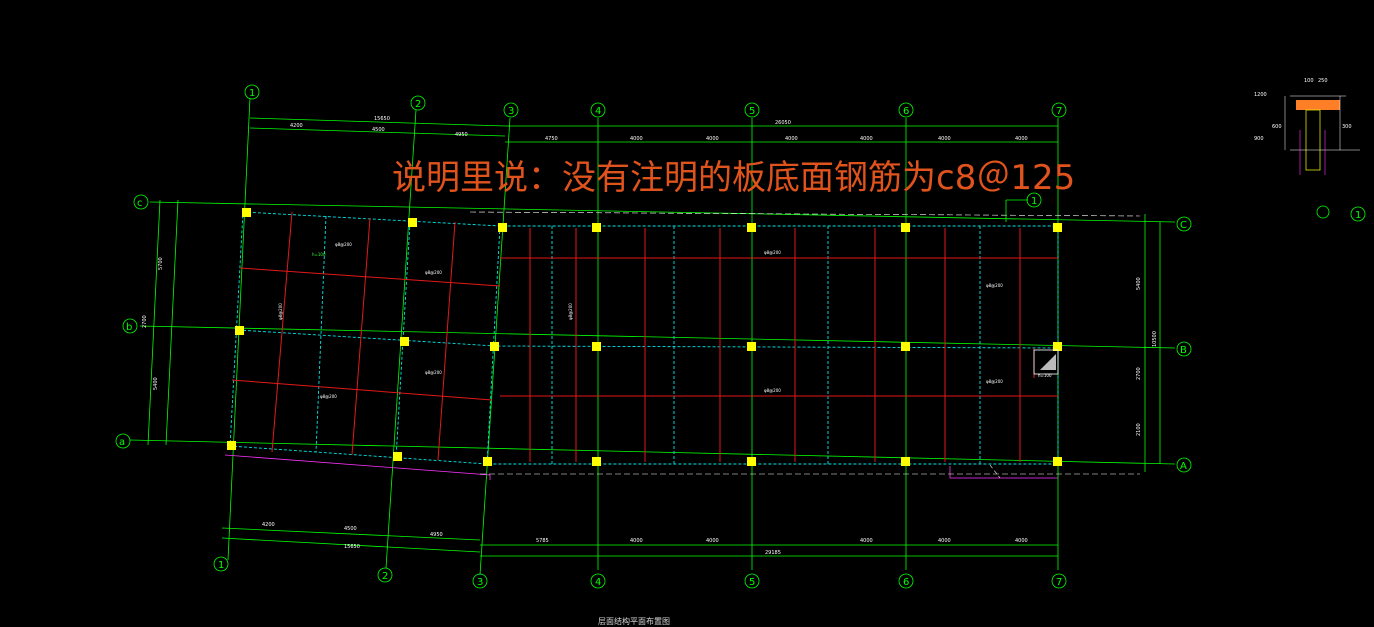  Describe the element at coordinates (734, 178) in the screenshot. I see `annotation-text: 说明里说：没有注明的板底面钢筋为c8＠125` at that location.